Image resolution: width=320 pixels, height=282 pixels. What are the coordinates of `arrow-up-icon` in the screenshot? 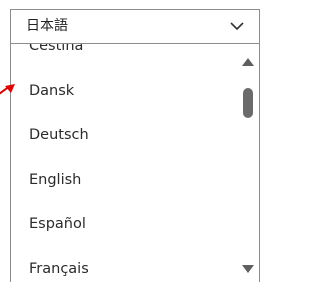 It's located at (248, 62).